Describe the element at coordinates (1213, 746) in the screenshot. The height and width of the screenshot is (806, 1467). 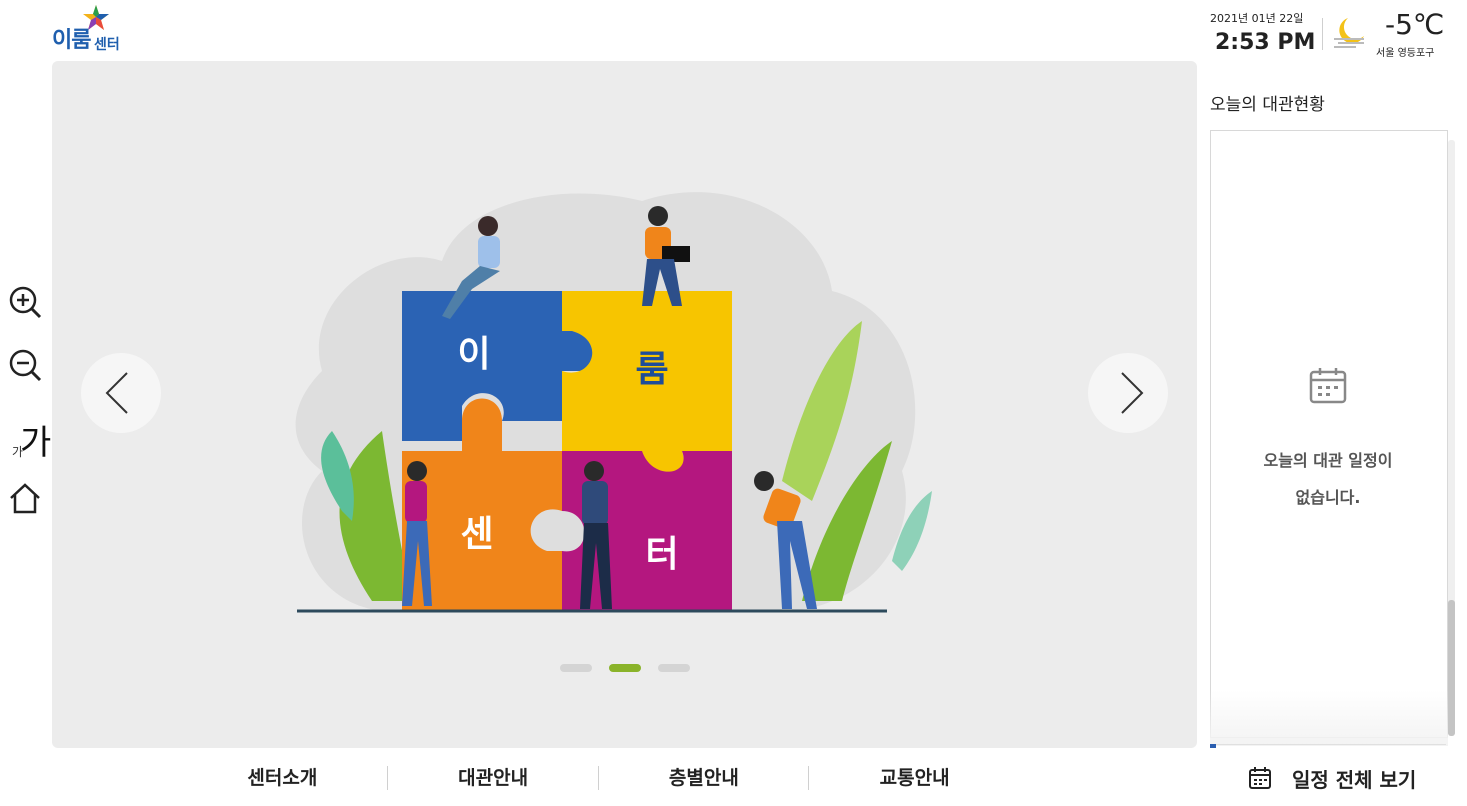
I see `panel-indicator` at that location.